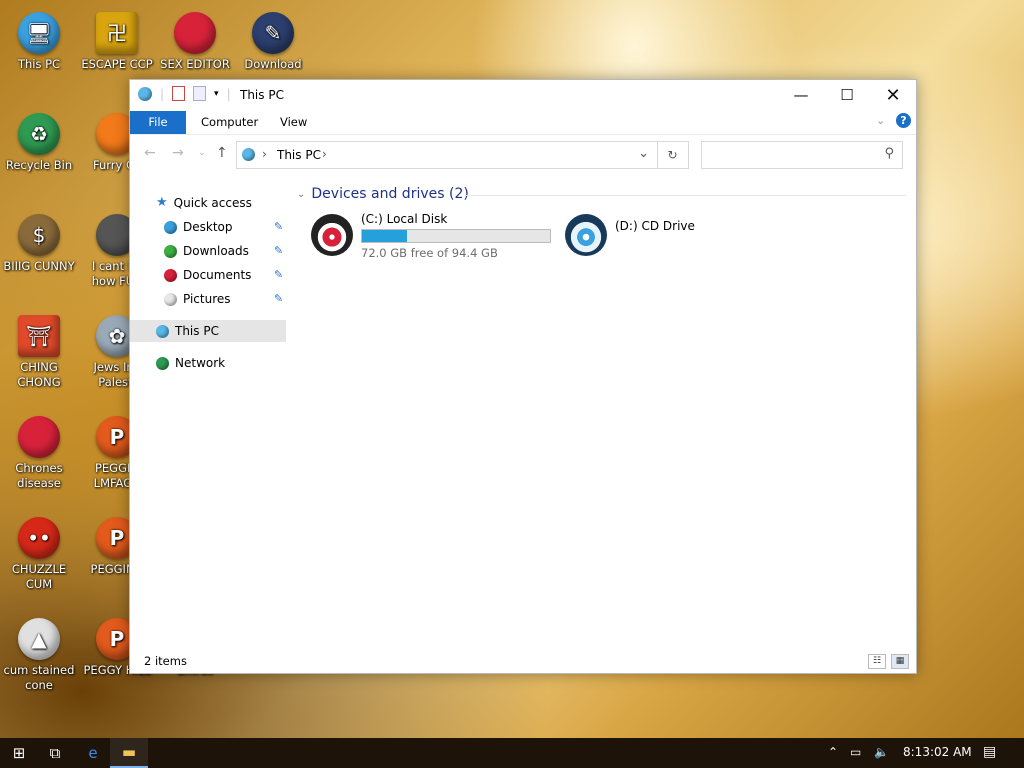 This screenshot has width=1024, height=768. I want to click on refresh-button: ↻, so click(673, 155).